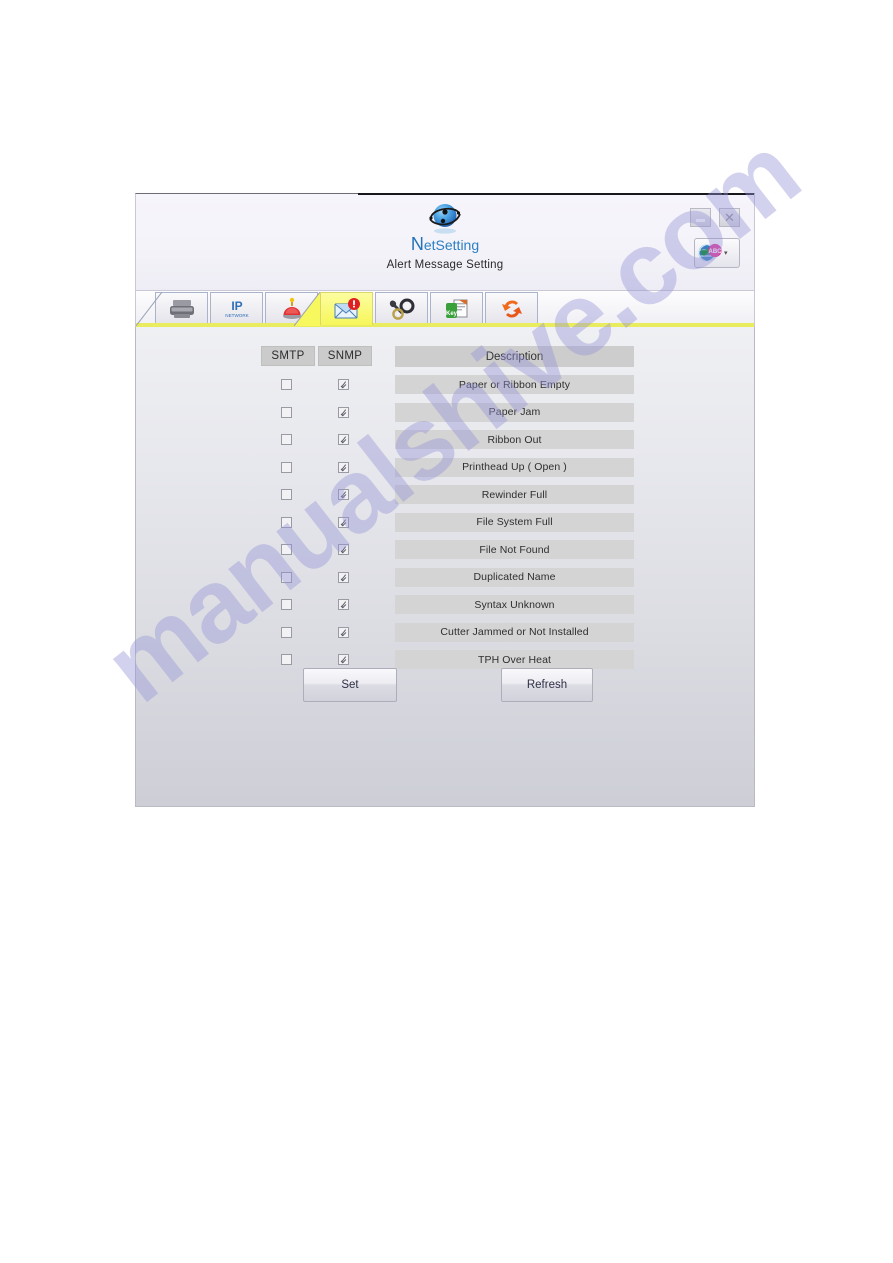 The image size is (893, 1263). I want to click on table-row: File Not Found, so click(445, 550).